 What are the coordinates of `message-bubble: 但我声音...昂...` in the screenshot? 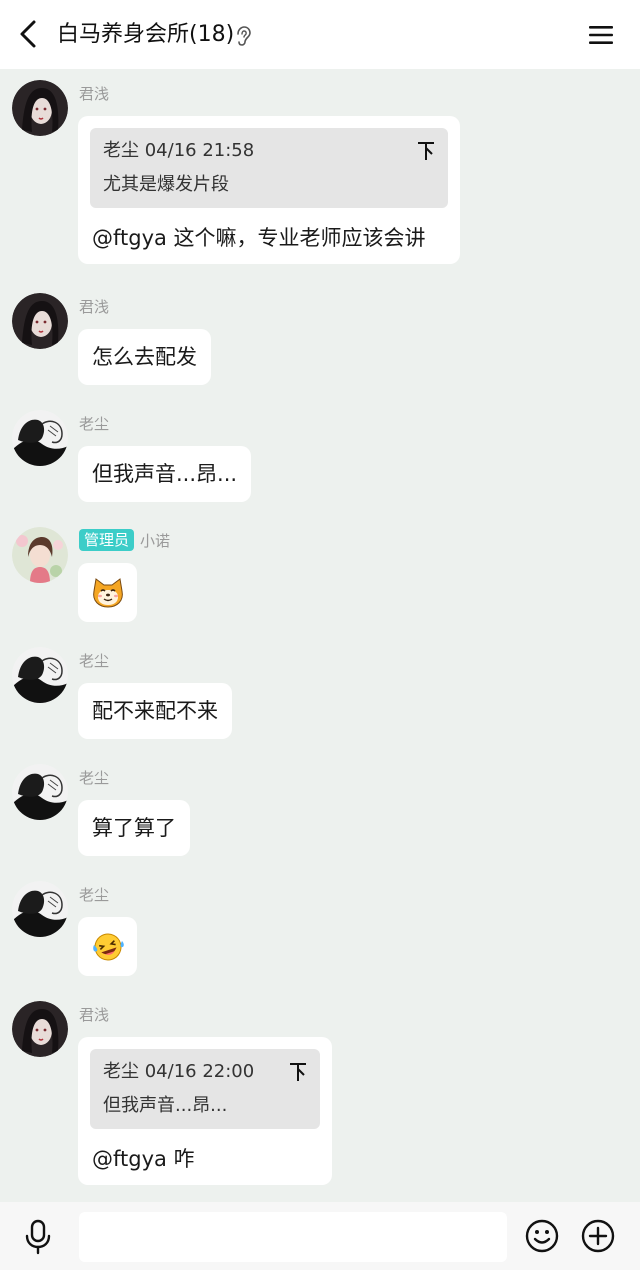 It's located at (165, 474).